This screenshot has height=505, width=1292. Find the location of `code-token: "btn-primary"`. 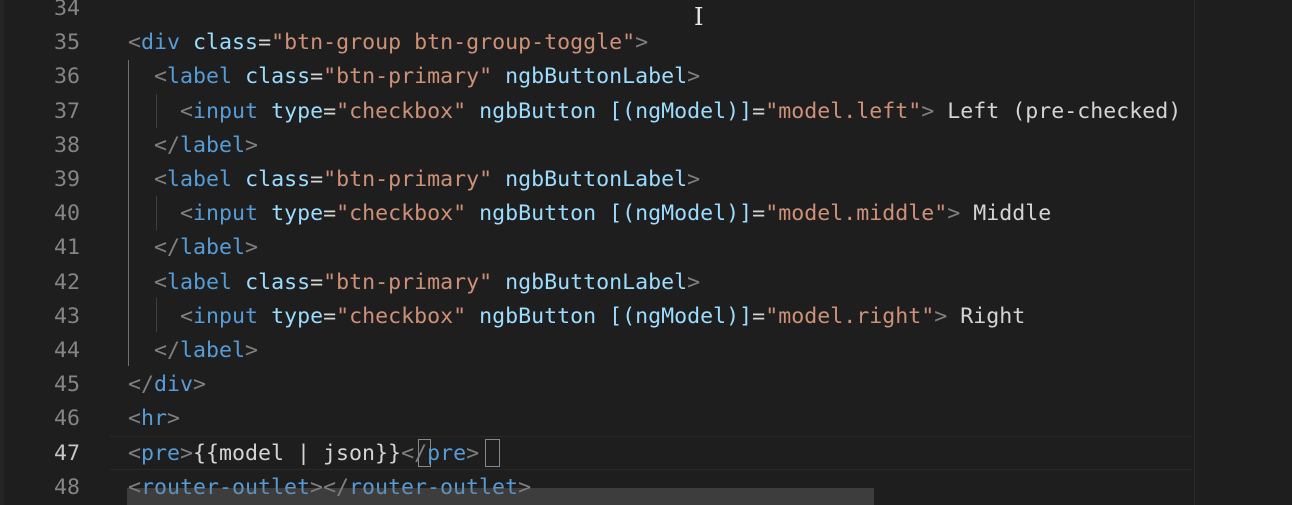

code-token: "btn-primary" is located at coordinates (408, 179).